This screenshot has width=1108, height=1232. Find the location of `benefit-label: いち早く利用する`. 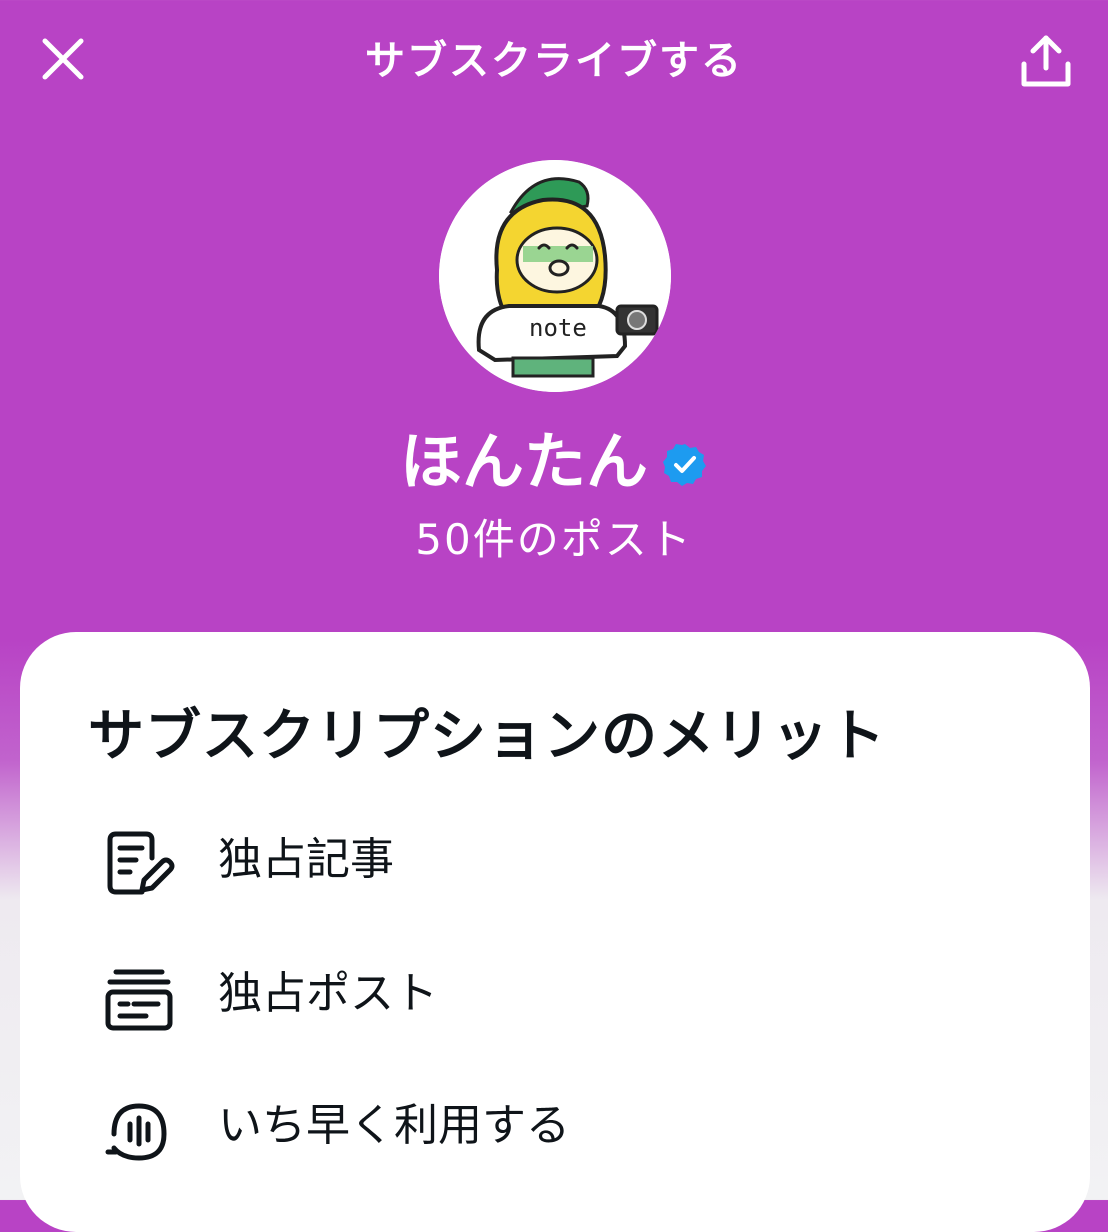

benefit-label: いち早く利用する is located at coordinates (394, 1125).